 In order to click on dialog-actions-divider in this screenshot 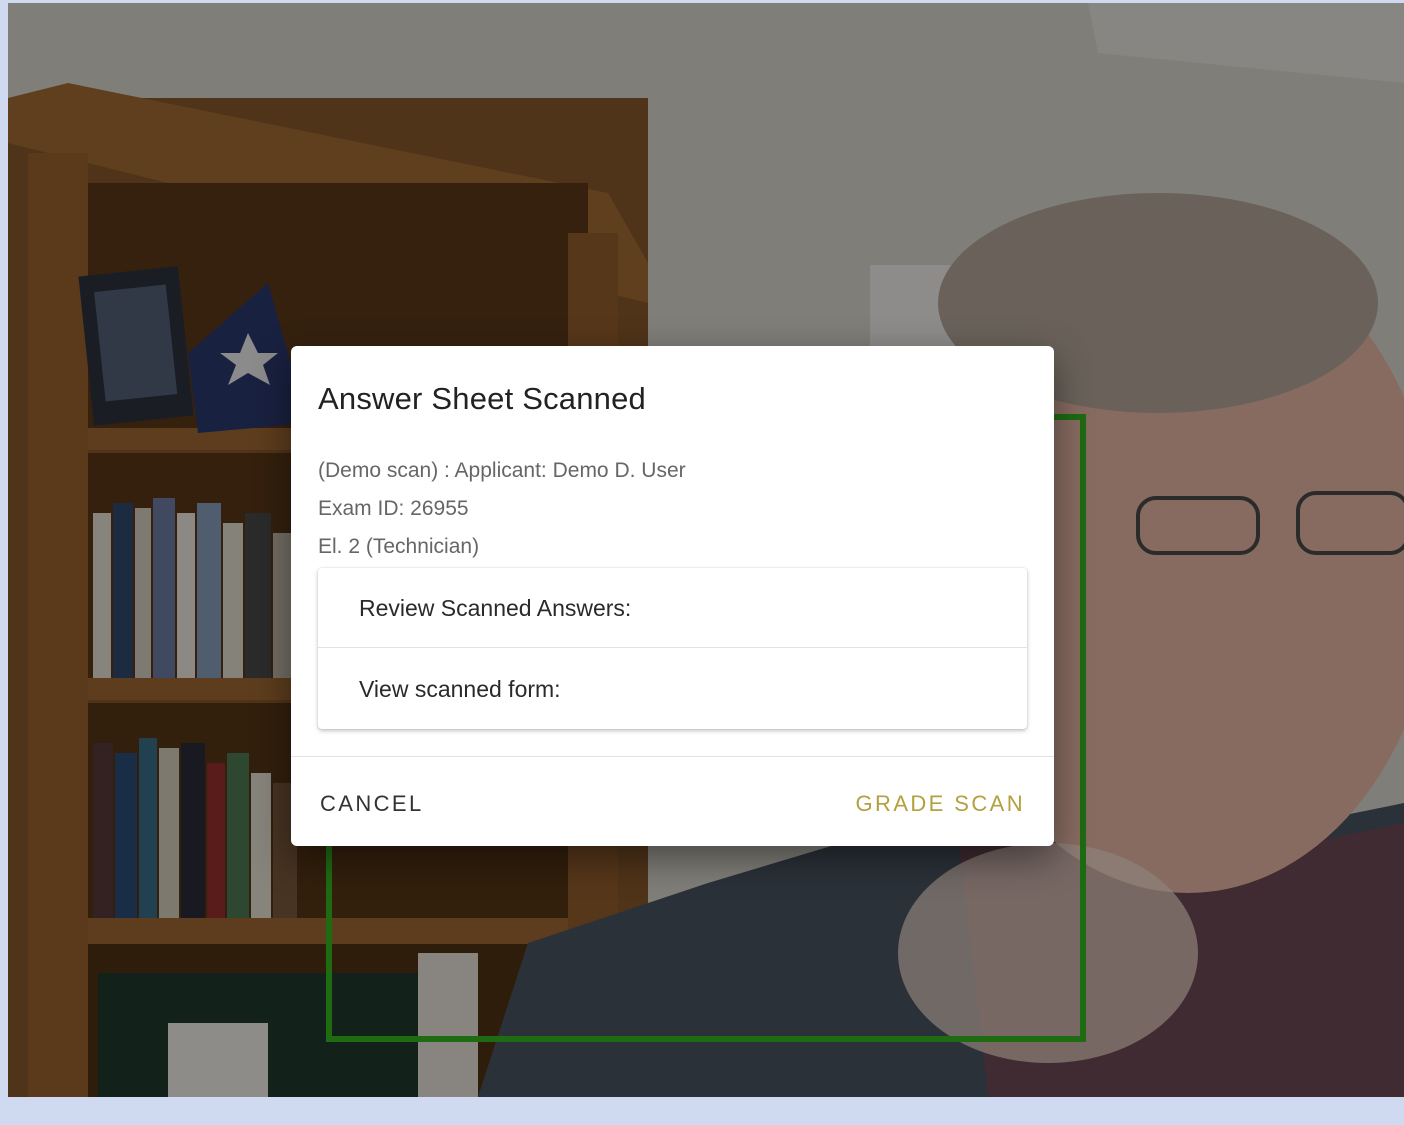, I will do `click(672, 756)`.